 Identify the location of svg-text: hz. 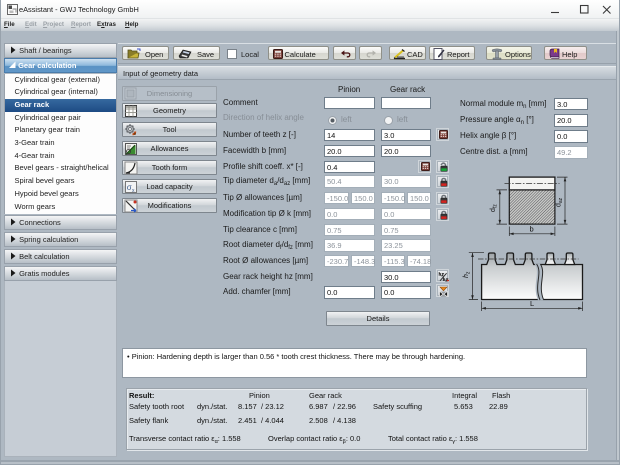
(467, 274).